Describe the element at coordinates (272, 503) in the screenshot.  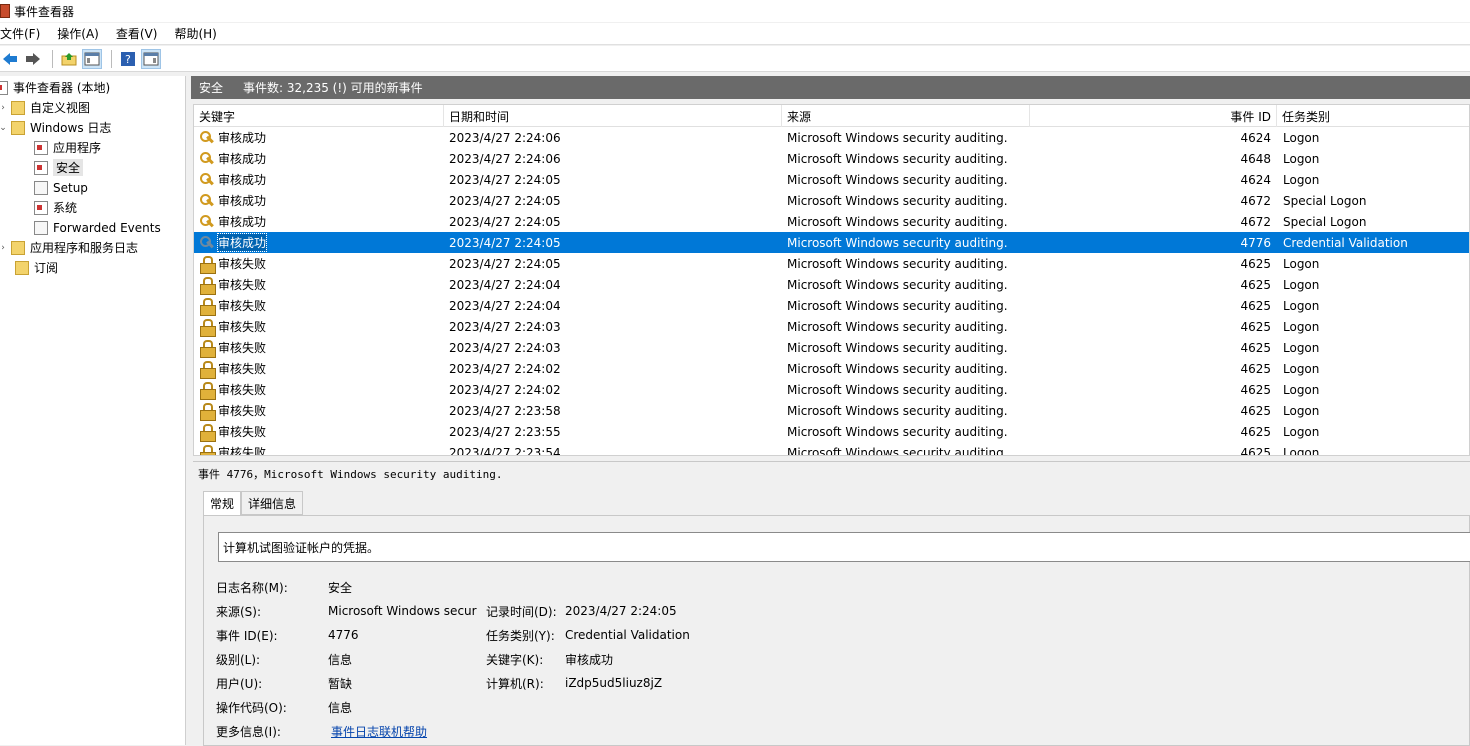
I see `tab-details: 详细信息` at that location.